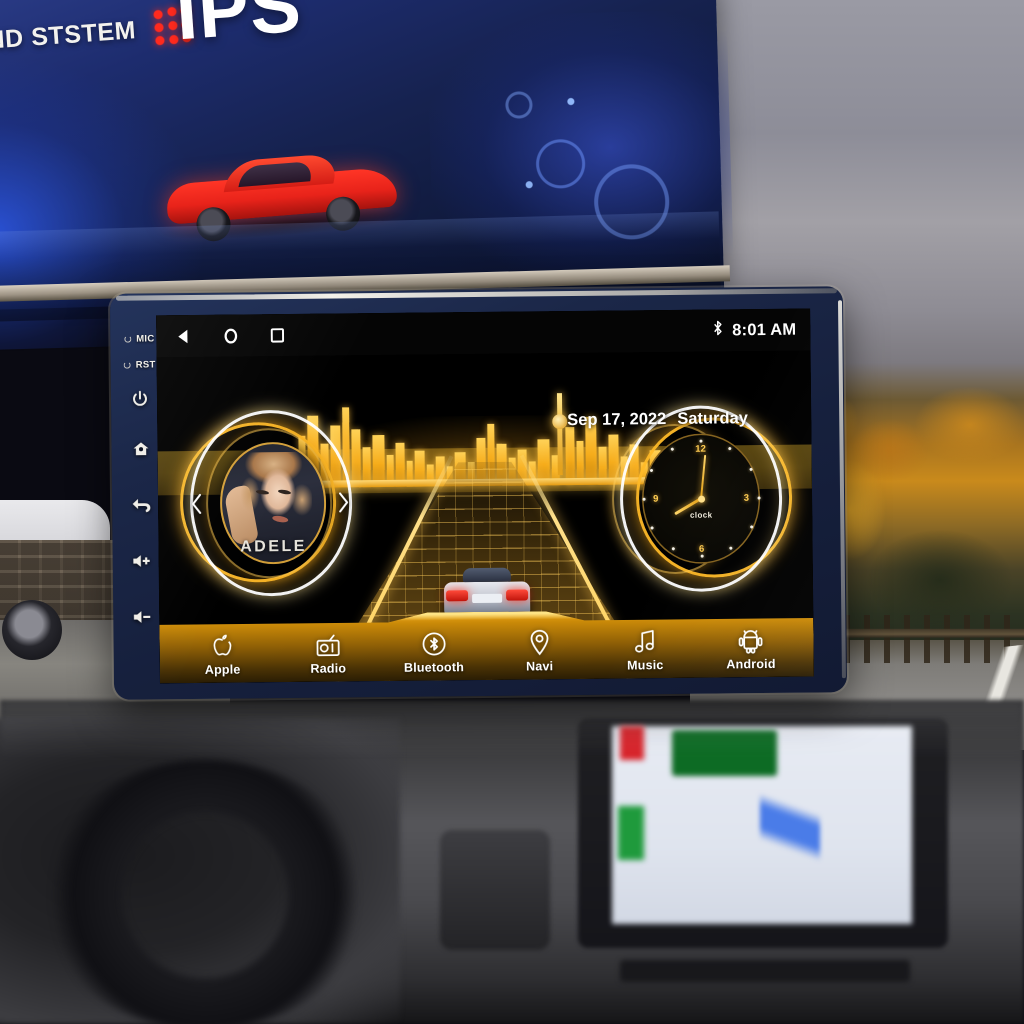 The image size is (1024, 1024). I want to click on chevron-right-icon, so click(343, 502).